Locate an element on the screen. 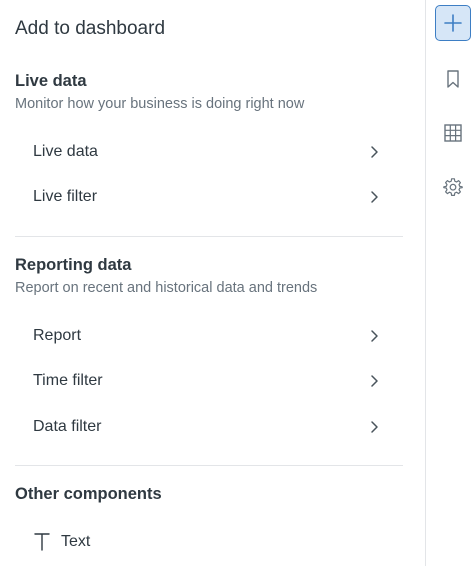  menu-item-label: Data filter is located at coordinates (67, 426).